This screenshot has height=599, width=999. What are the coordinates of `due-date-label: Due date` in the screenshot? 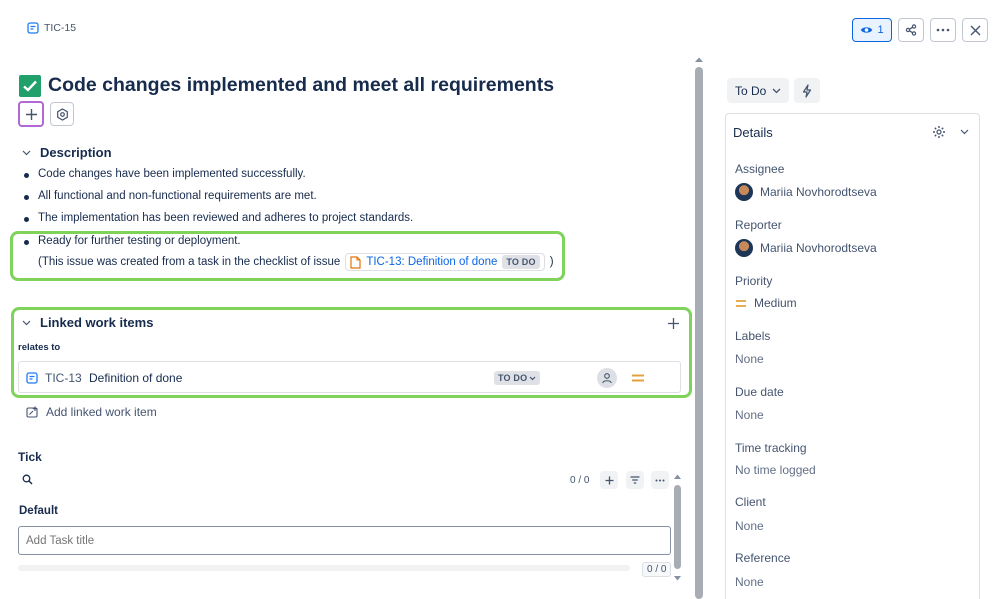 It's located at (759, 392).